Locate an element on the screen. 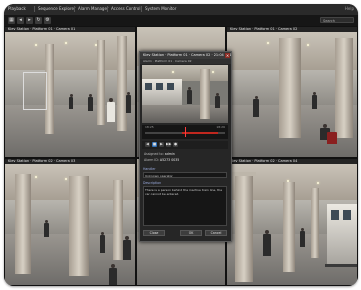 The height and width of the screenshot is (290, 361). close-button: Close is located at coordinates (154, 233).